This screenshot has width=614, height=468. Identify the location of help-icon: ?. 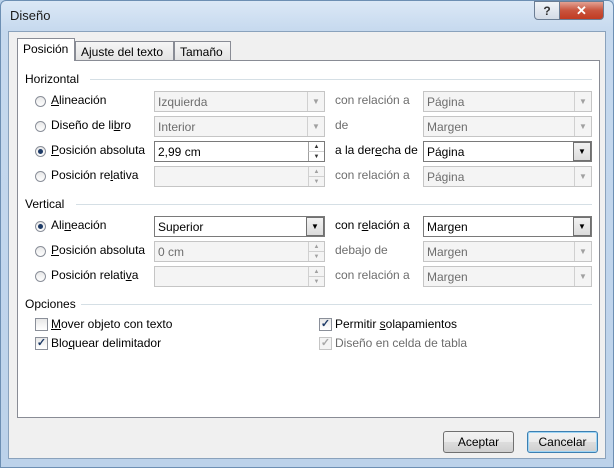
(547, 10).